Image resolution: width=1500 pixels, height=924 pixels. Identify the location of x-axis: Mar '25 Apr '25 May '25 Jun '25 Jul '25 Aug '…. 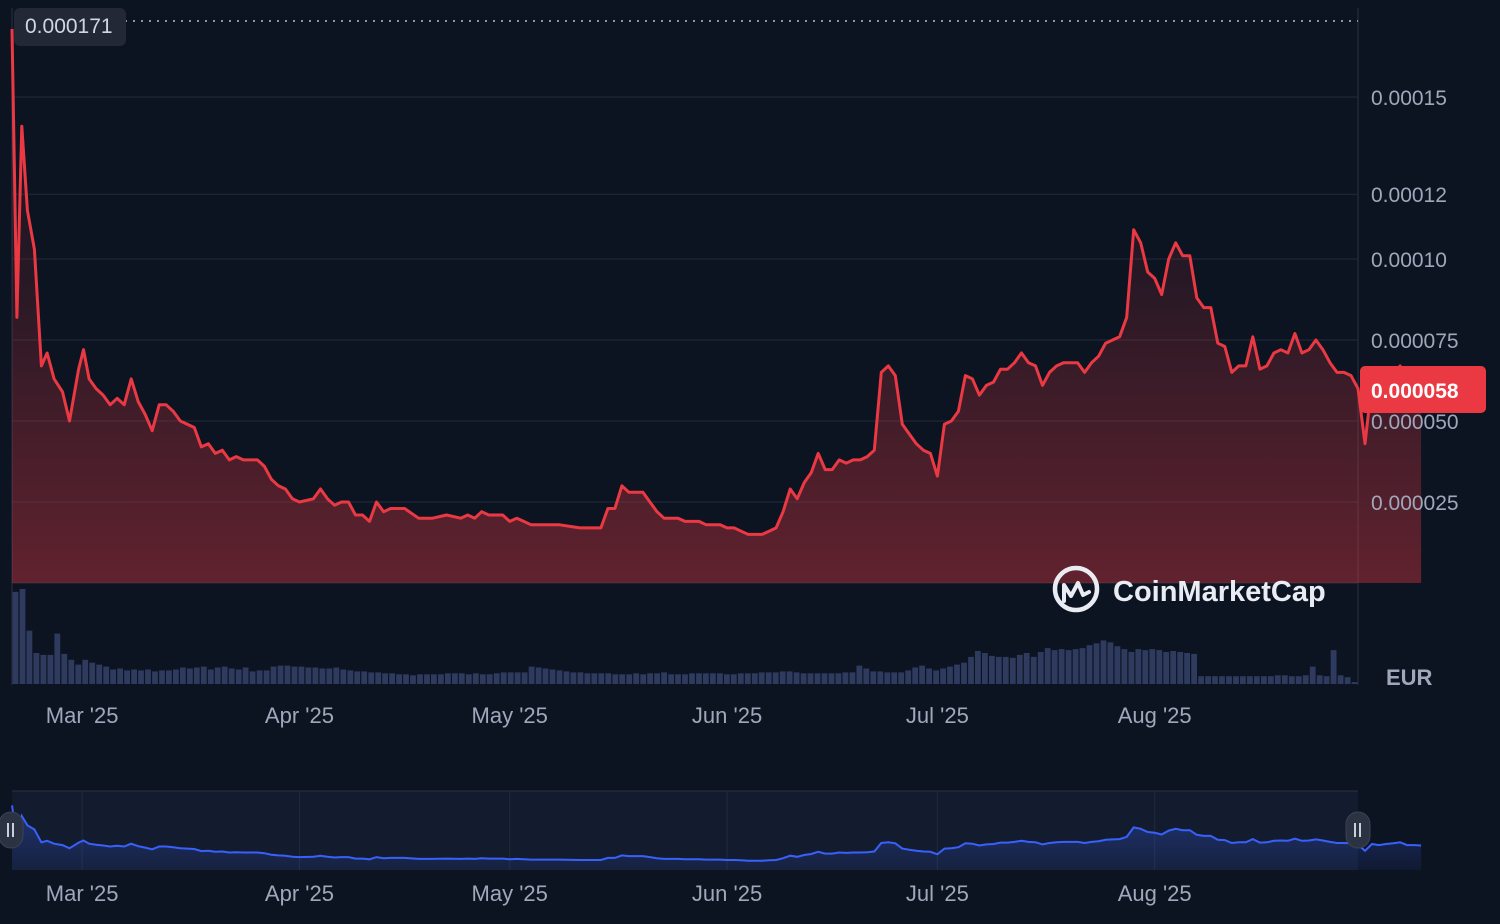
(619, 715).